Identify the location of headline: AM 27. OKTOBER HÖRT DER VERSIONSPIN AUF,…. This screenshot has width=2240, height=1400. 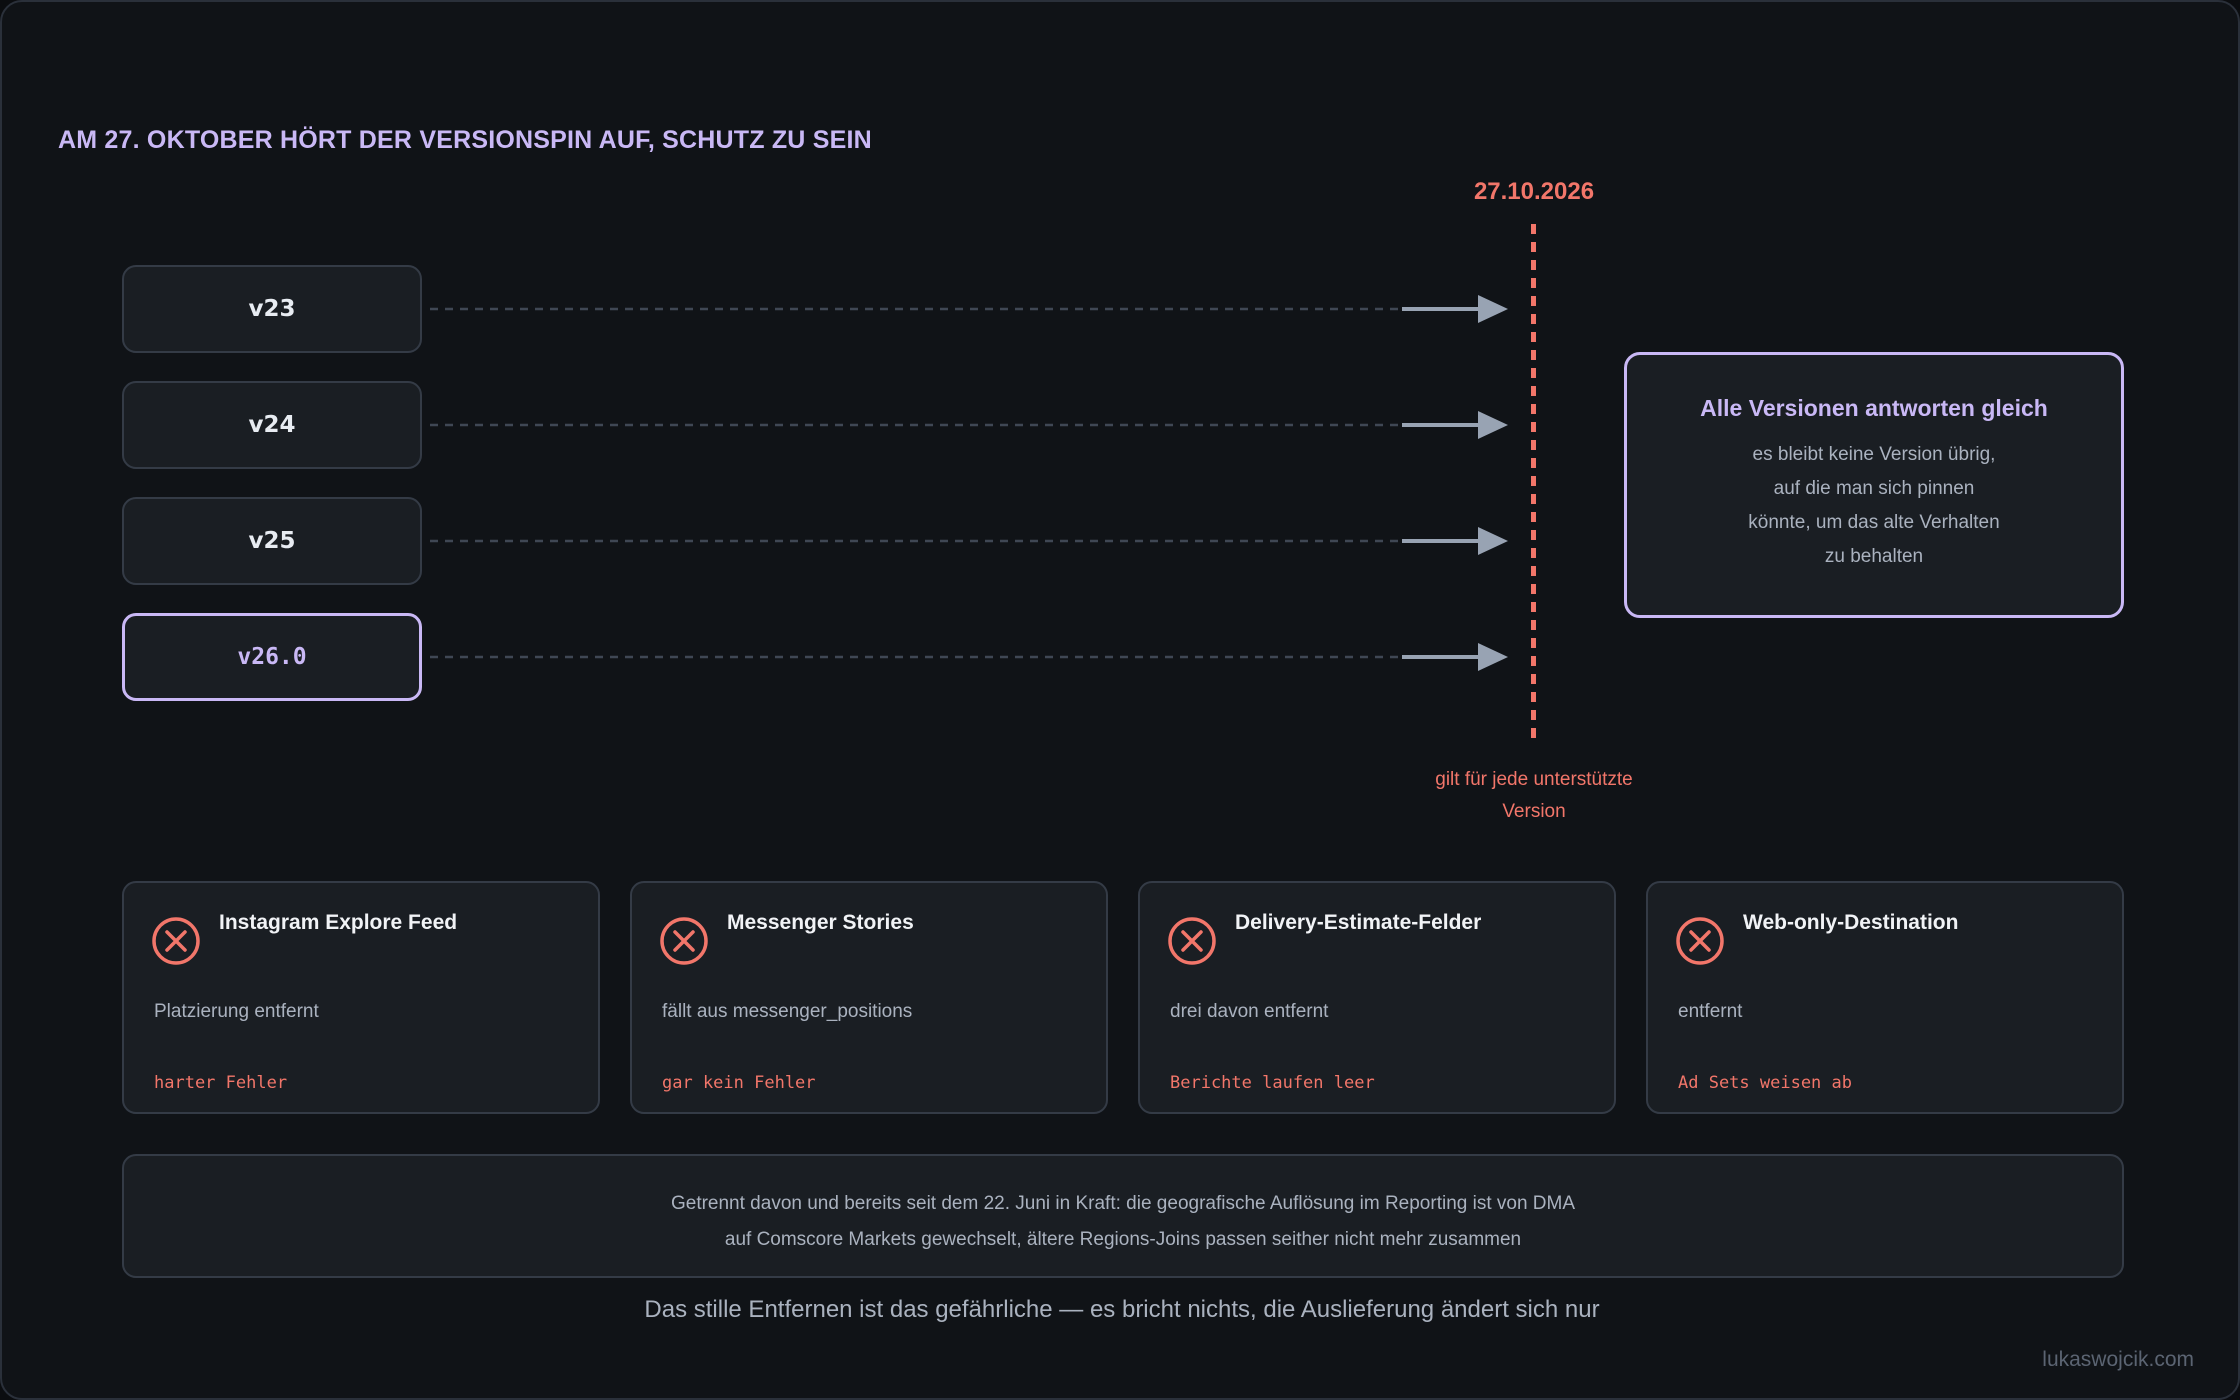
(465, 140).